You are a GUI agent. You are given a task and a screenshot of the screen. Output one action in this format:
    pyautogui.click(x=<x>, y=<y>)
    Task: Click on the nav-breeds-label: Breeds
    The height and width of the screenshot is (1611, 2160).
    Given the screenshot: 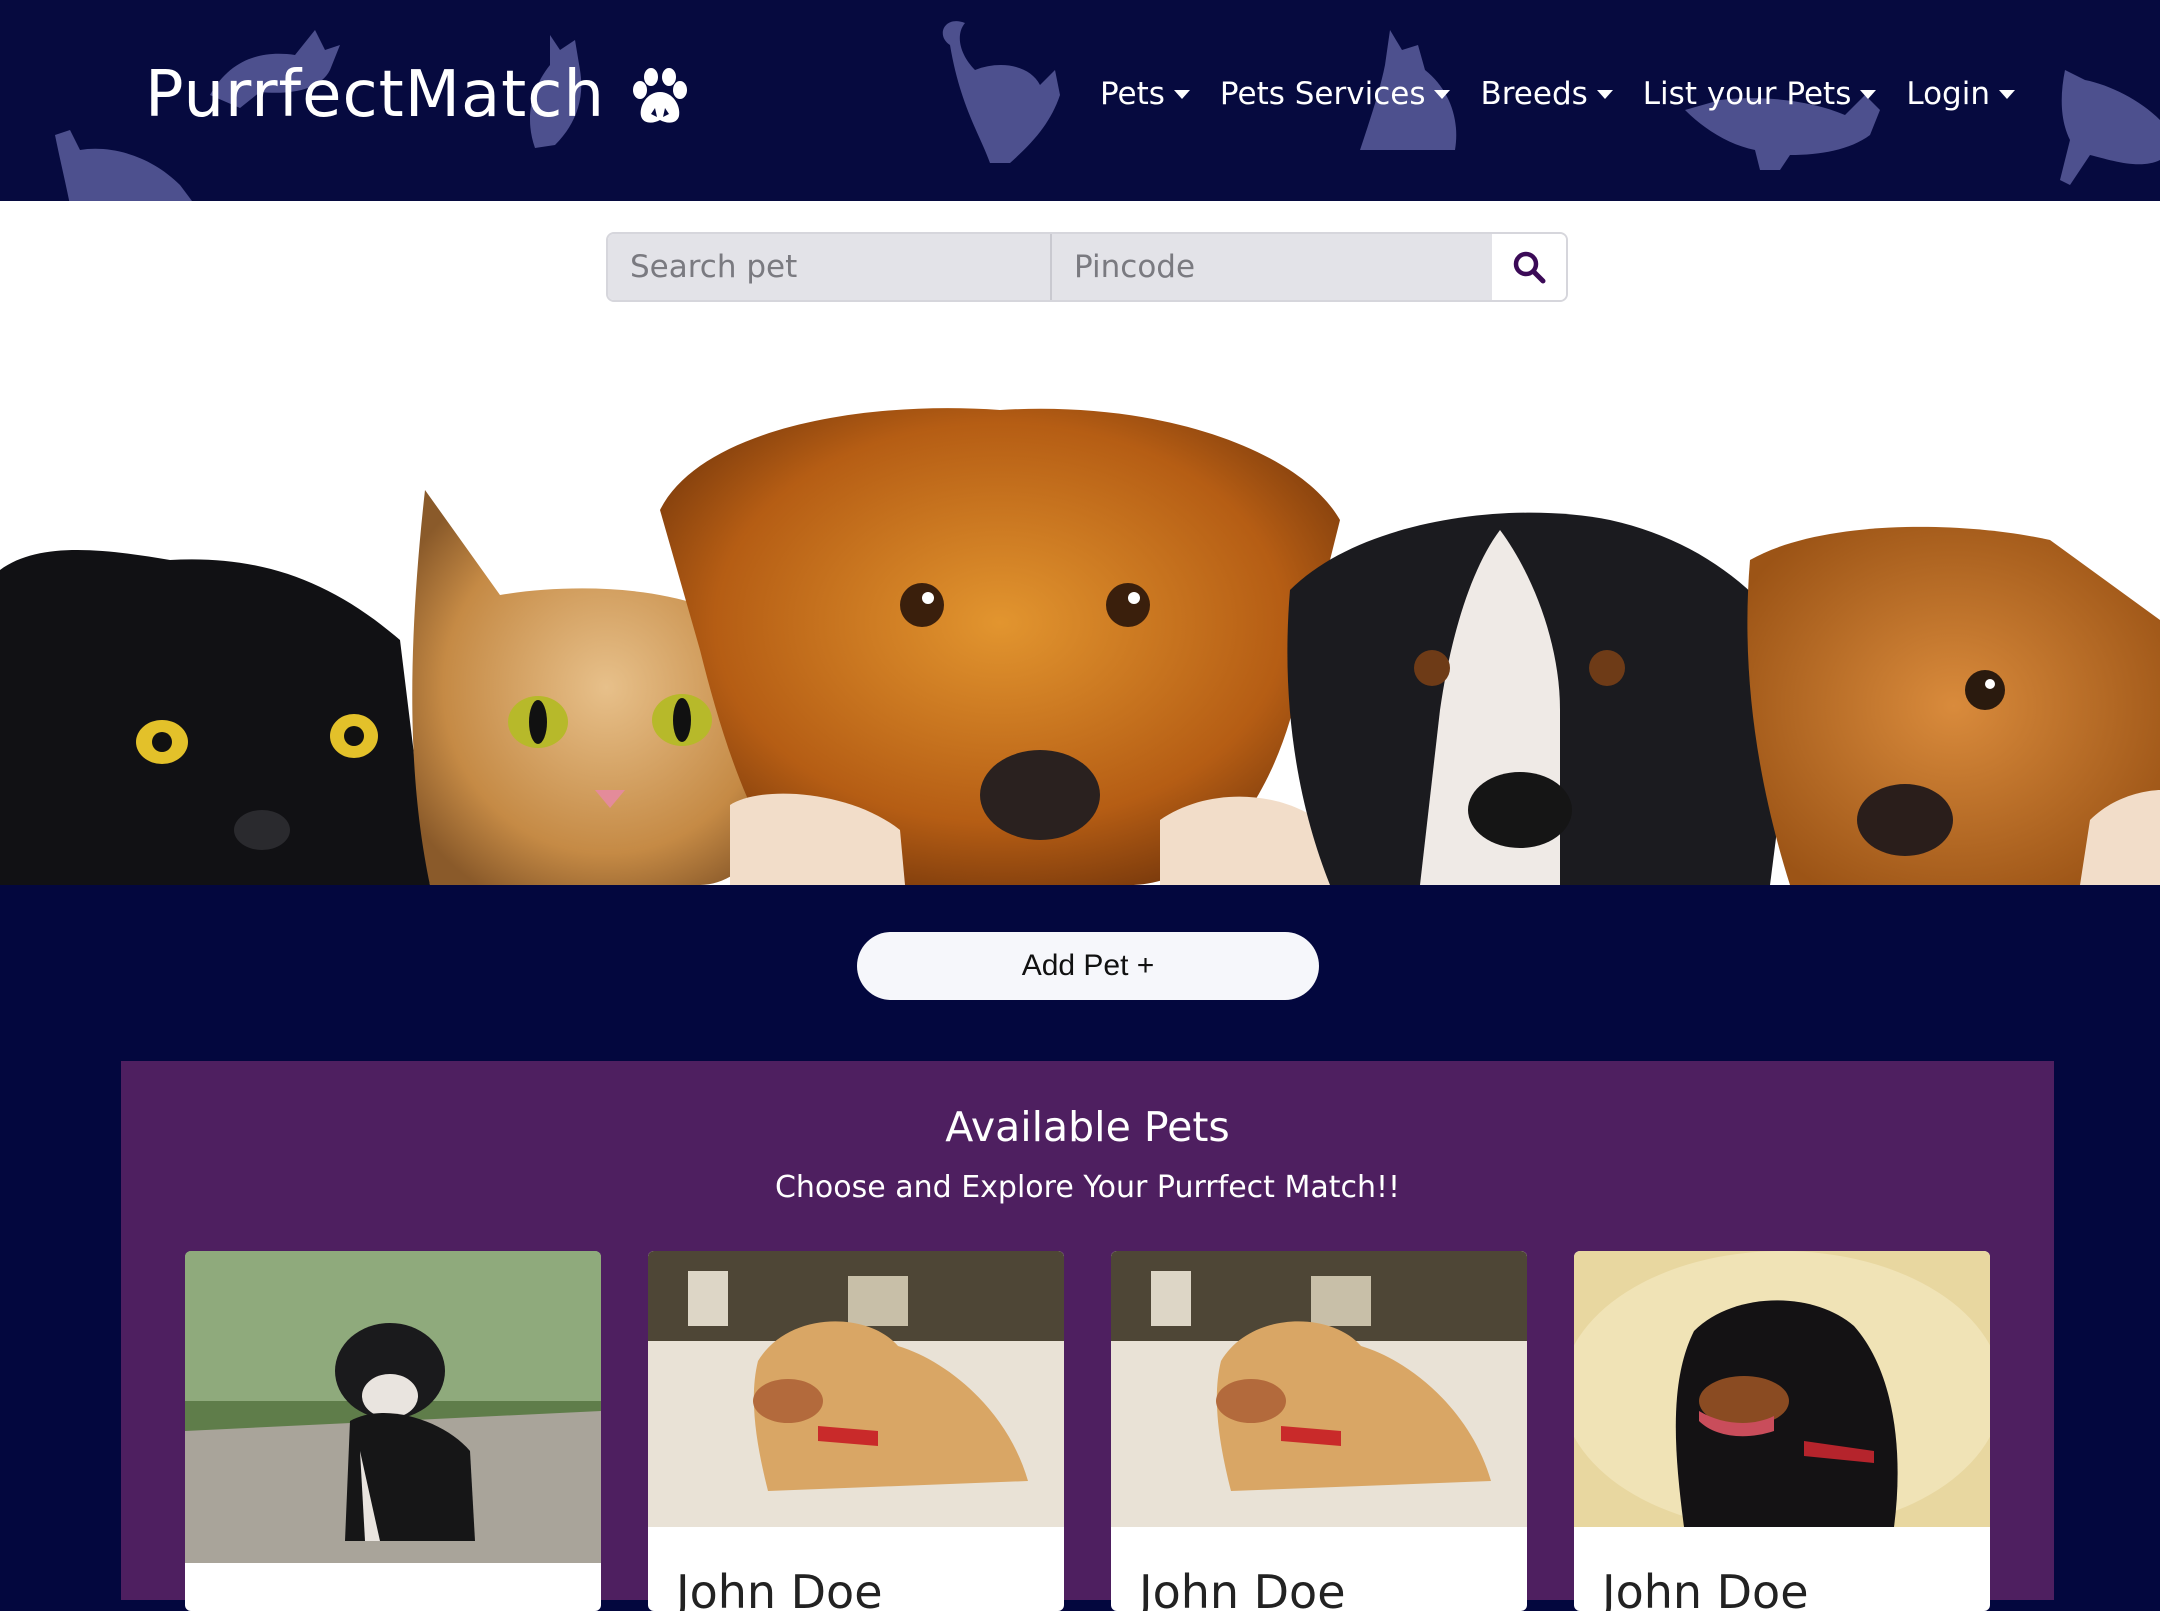 What is the action you would take?
    pyautogui.click(x=1534, y=94)
    